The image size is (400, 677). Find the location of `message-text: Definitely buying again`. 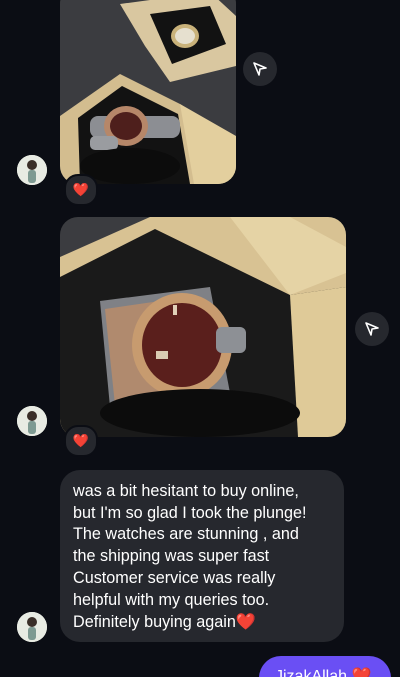

message-text: Definitely buying again is located at coordinates (154, 622).